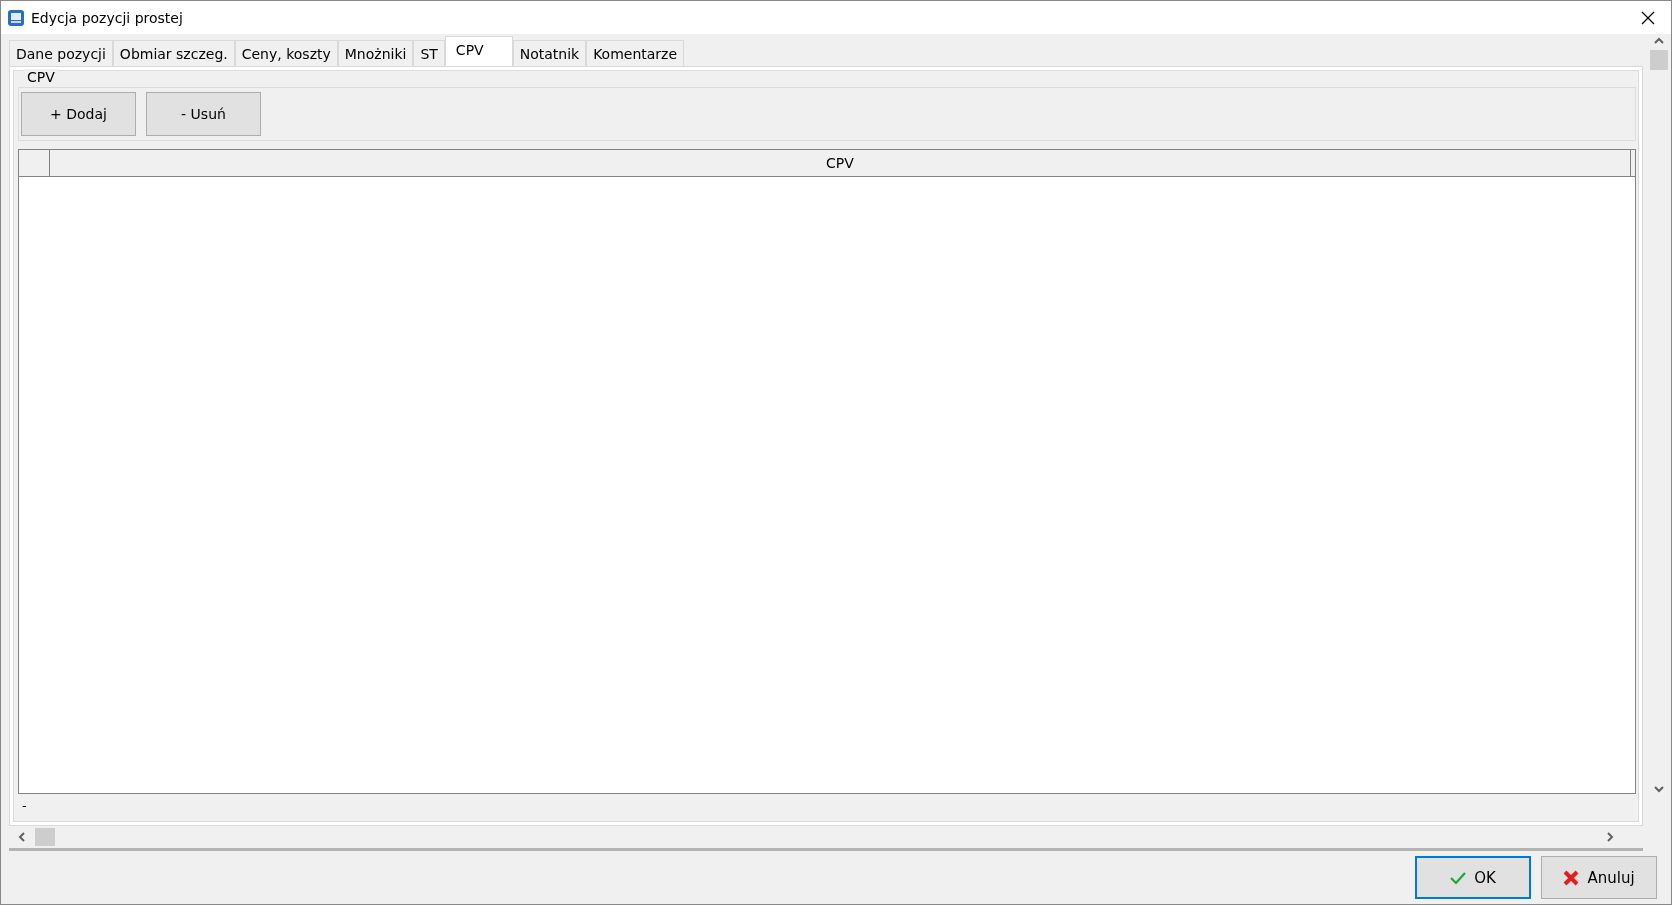 Image resolution: width=1672 pixels, height=905 pixels. Describe the element at coordinates (549, 53) in the screenshot. I see `tab: Notatnik` at that location.